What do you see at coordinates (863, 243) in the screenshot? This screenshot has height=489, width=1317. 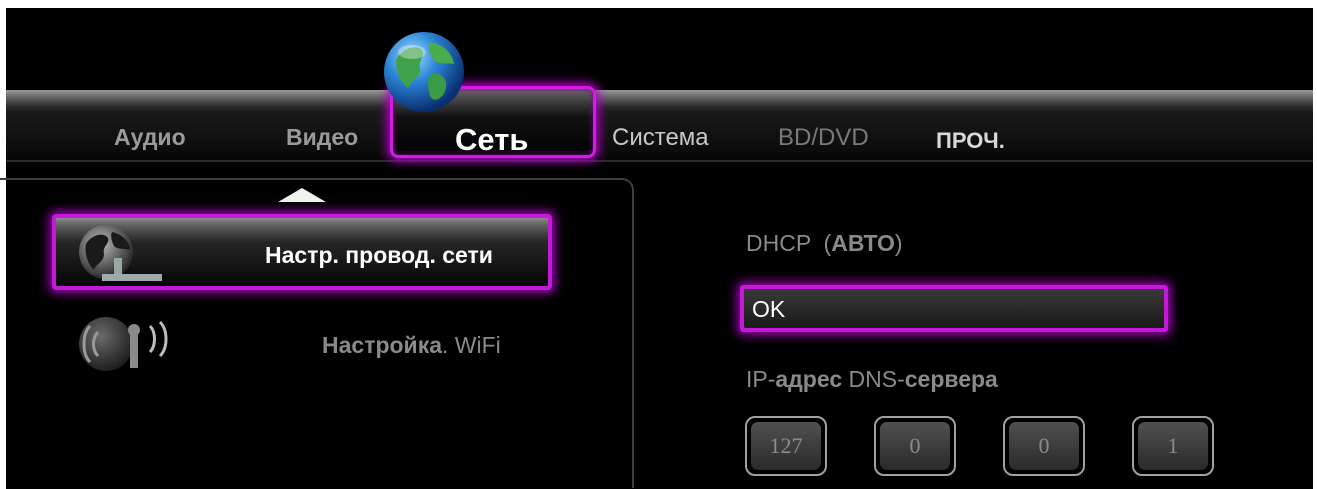 I see `dhcp-mode: АВТО` at bounding box center [863, 243].